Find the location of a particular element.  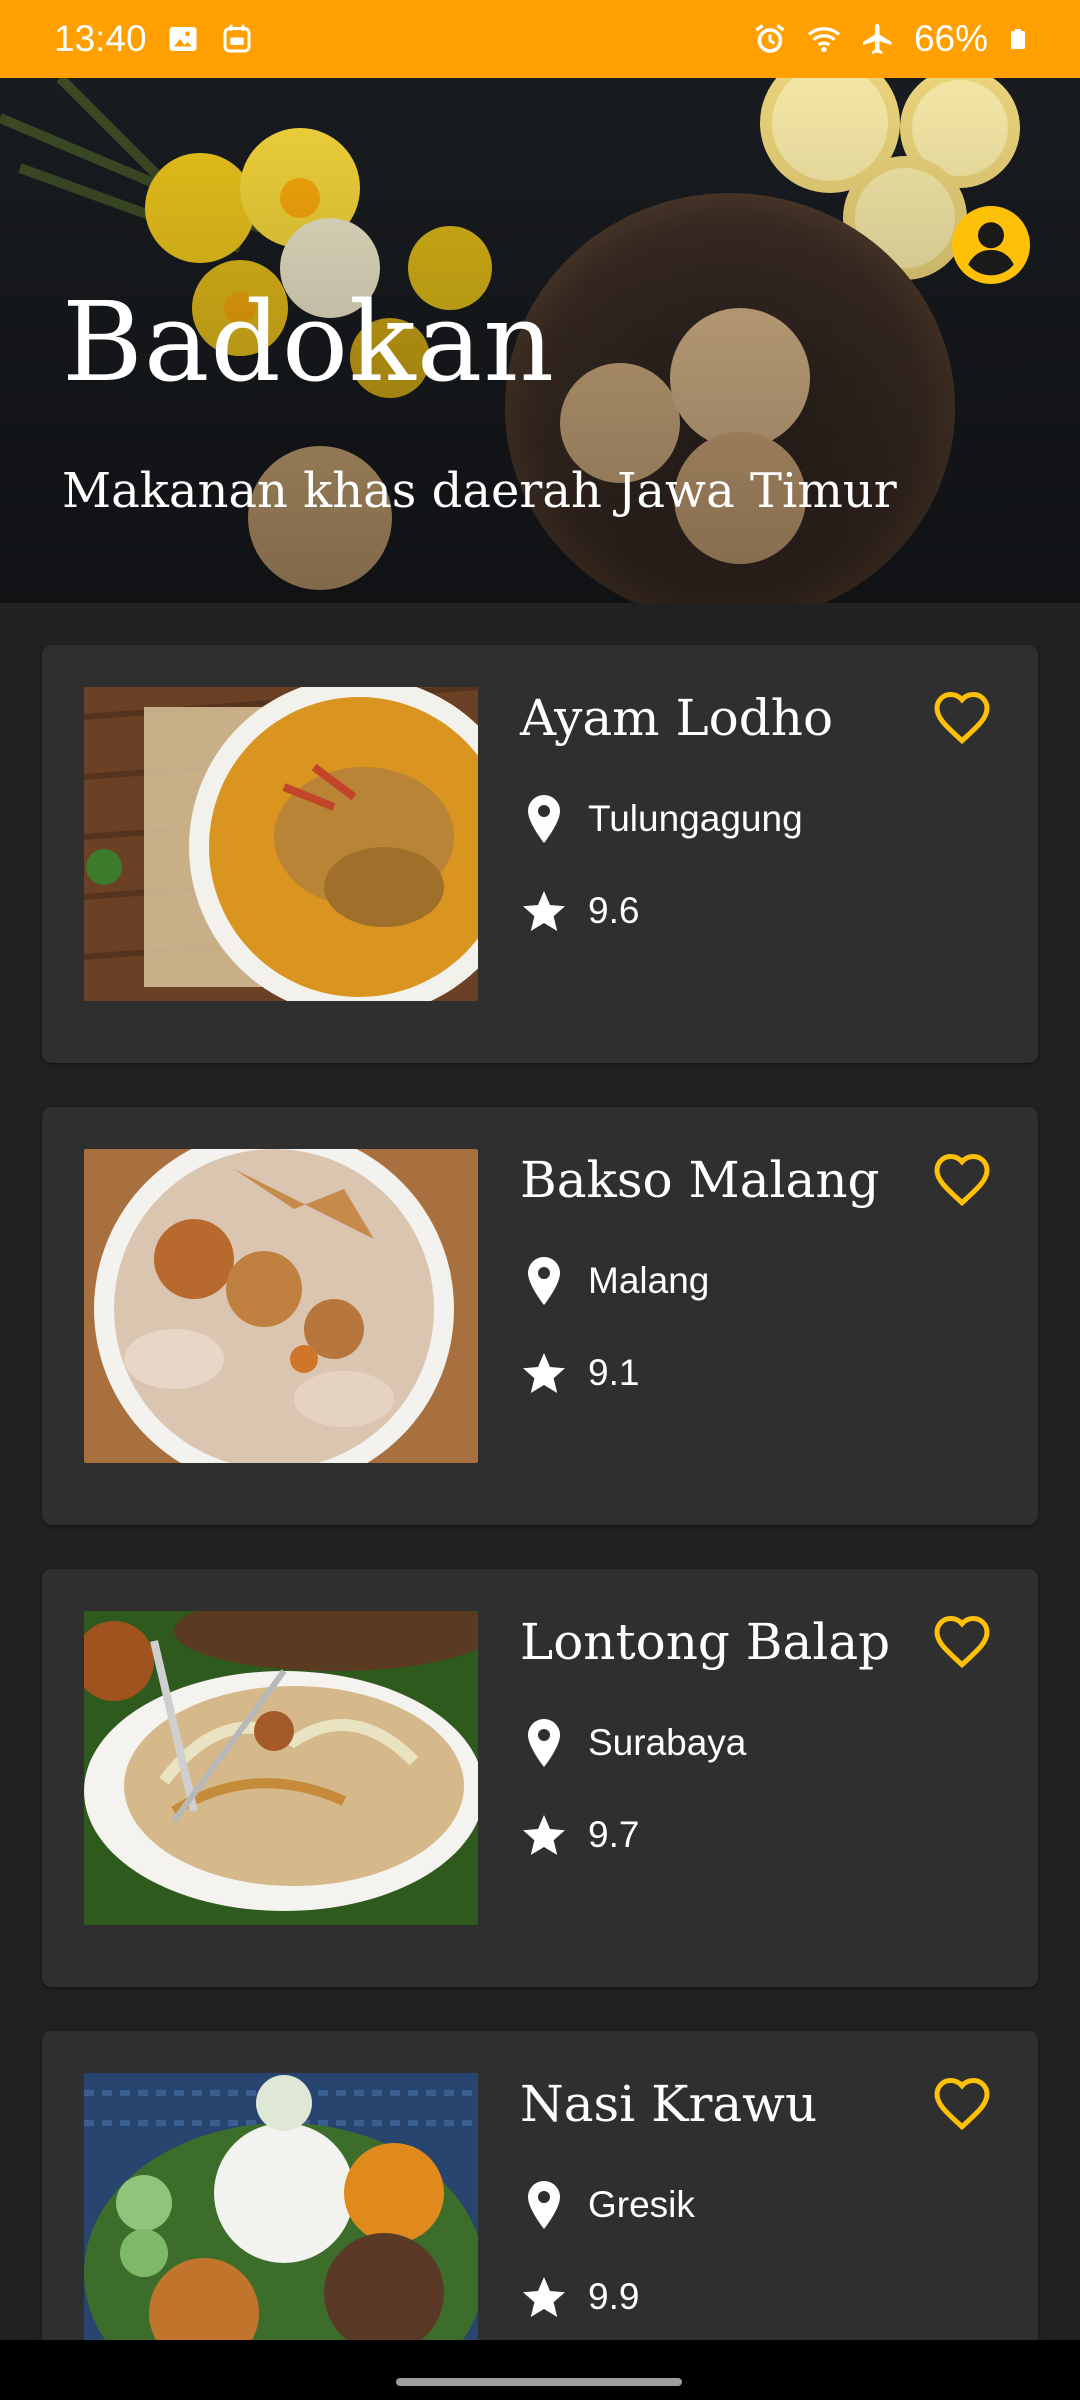

rating-row: 9.9 is located at coordinates (579, 2297).